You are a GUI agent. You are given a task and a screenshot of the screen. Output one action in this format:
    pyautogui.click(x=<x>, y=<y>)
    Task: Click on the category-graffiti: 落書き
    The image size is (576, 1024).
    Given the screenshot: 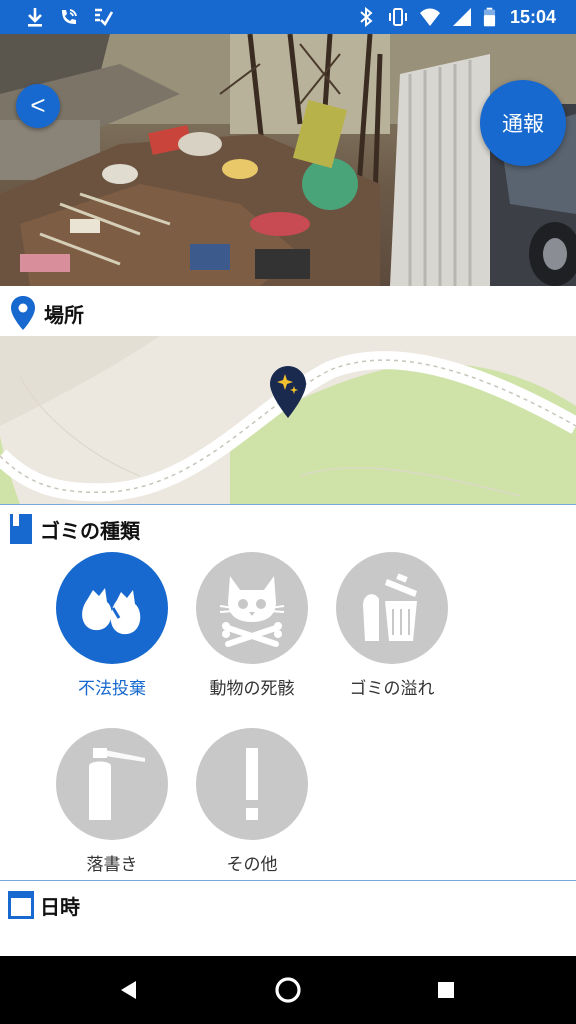 What is the action you would take?
    pyautogui.click(x=112, y=801)
    